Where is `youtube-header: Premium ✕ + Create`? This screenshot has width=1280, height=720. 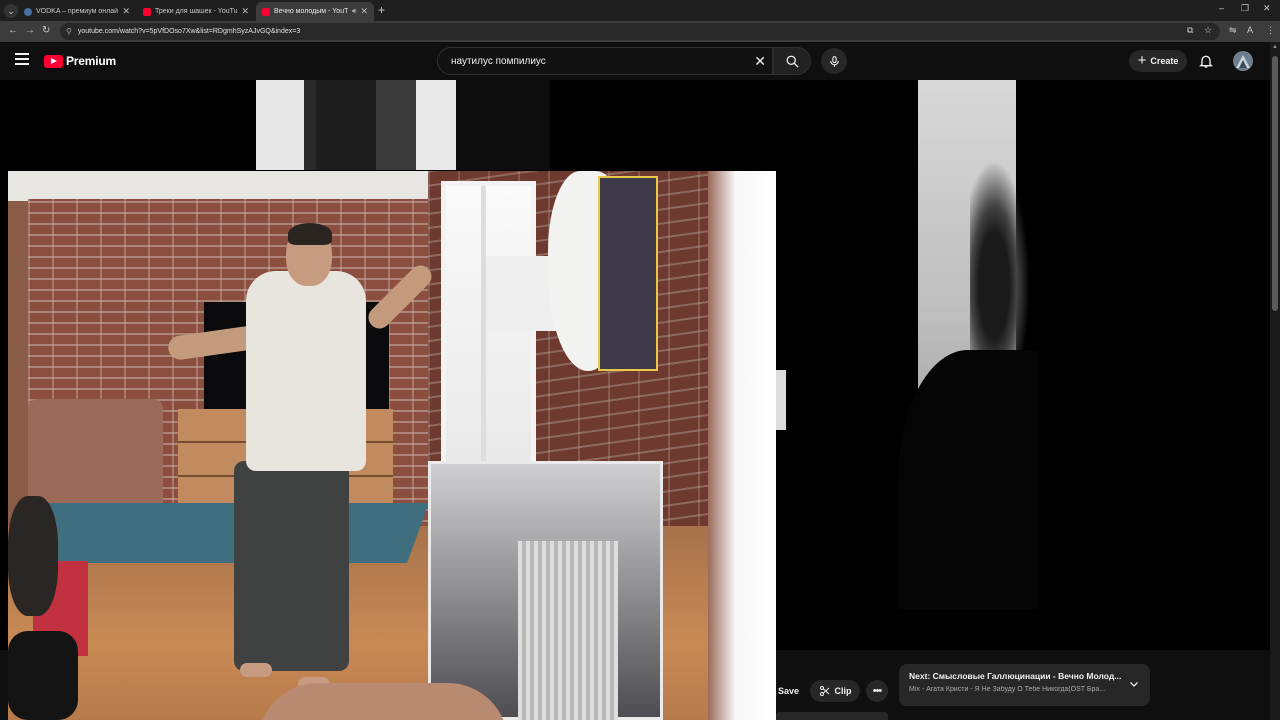
youtube-header: Premium ✕ + Create is located at coordinates (635, 61).